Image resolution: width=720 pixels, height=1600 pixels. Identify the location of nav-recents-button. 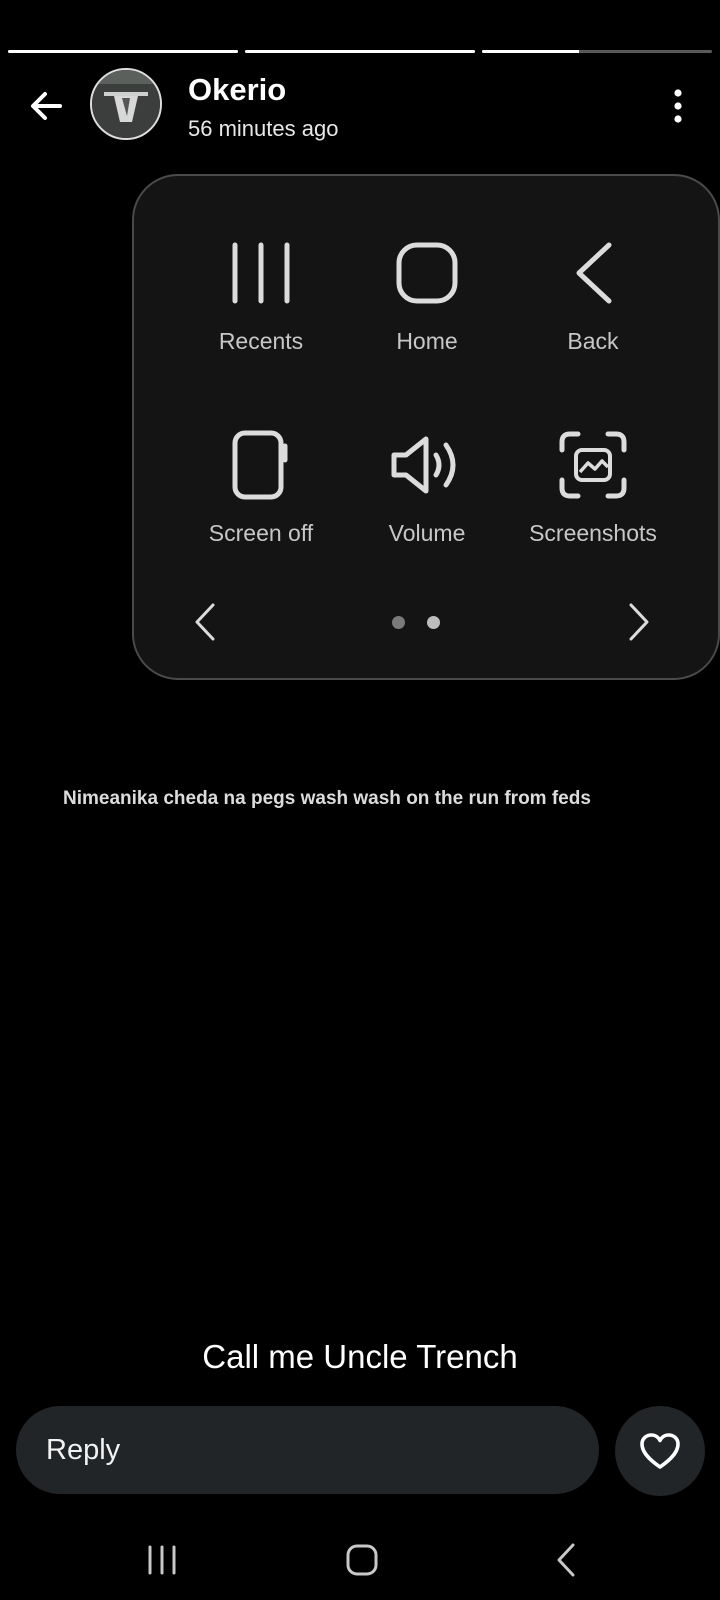
(162, 1560).